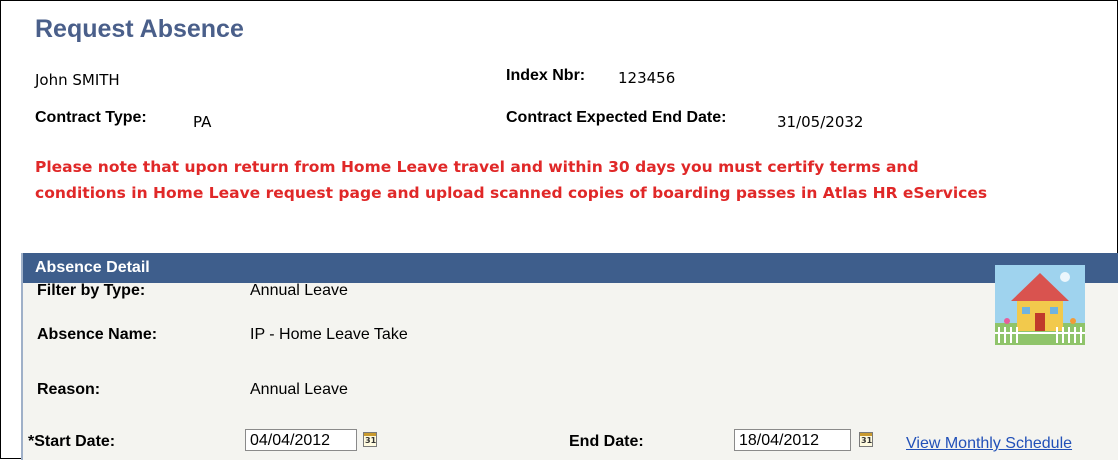 This screenshot has width=1118, height=460. I want to click on contract-end-label: Contract Expected End Date:, so click(616, 117).